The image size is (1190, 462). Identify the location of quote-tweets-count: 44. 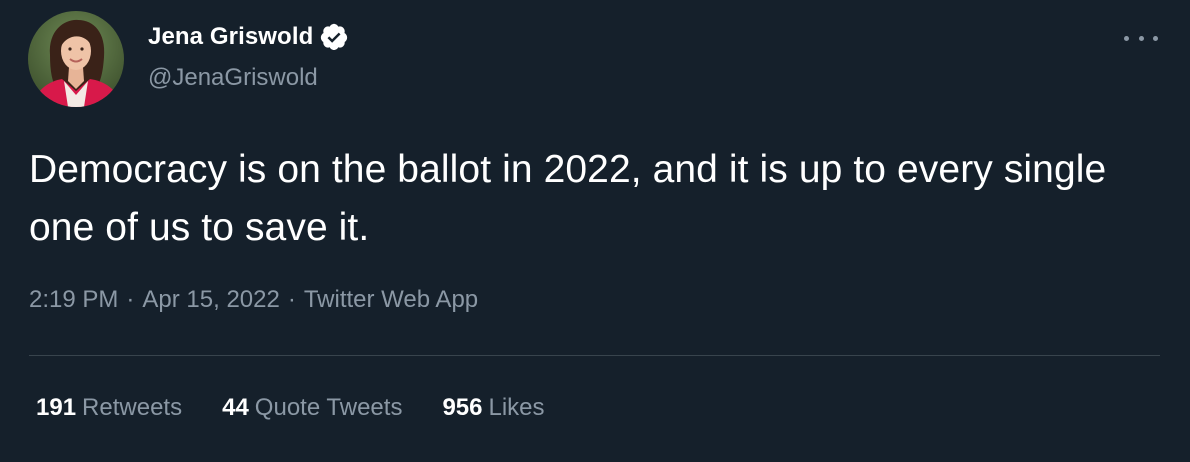
(235, 407).